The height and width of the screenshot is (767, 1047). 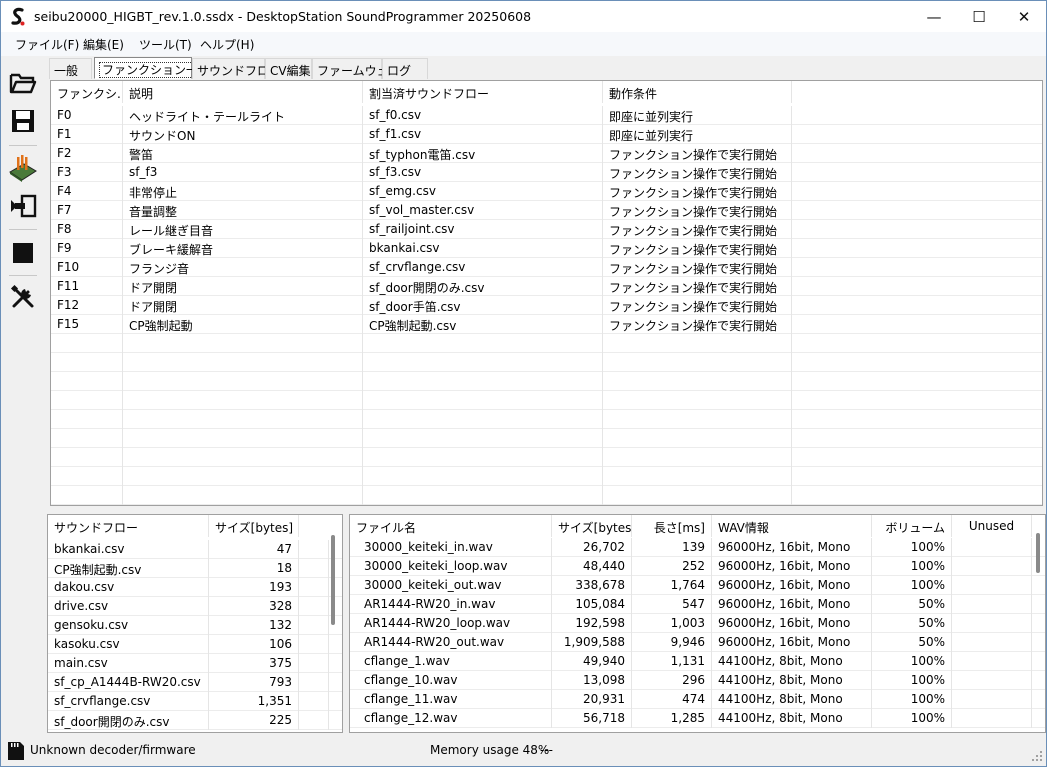 What do you see at coordinates (672, 526) in the screenshot?
I see `column-header-length: 長さ[ms]` at bounding box center [672, 526].